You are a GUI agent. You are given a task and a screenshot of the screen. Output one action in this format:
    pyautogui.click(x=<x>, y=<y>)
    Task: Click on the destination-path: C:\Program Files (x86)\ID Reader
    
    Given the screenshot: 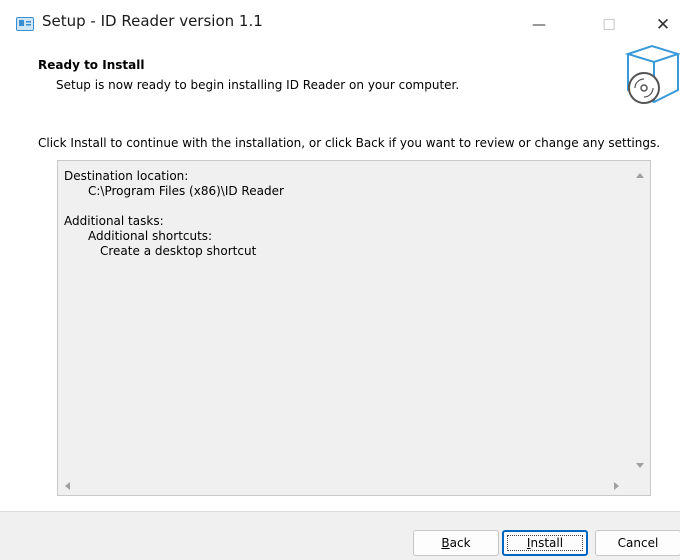 What is the action you would take?
    pyautogui.click(x=186, y=191)
    